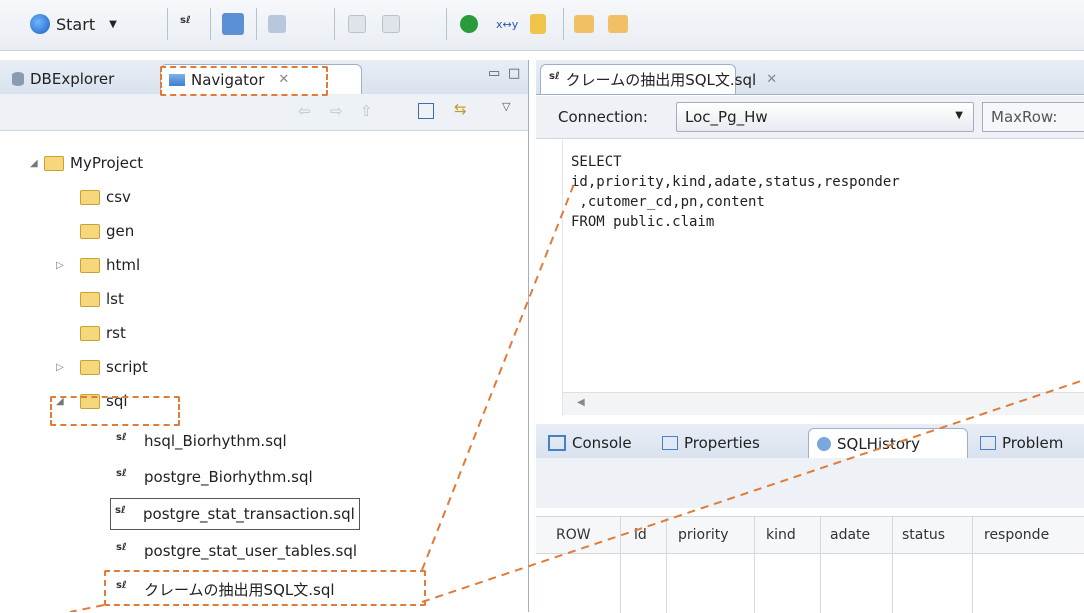 The image size is (1084, 613). What do you see at coordinates (40, 24) in the screenshot?
I see `run-icon` at bounding box center [40, 24].